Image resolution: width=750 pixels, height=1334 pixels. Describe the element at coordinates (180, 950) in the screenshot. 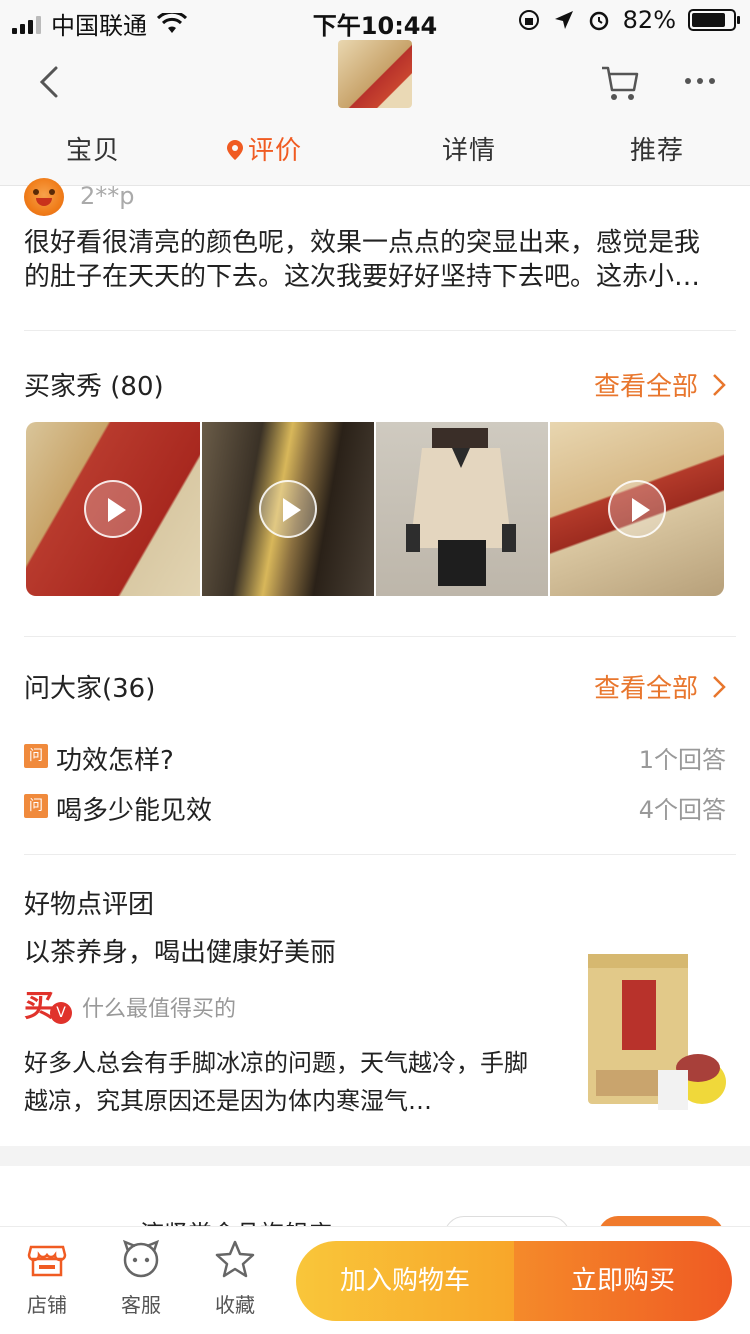

I see `haowu-article-title: 以茶养身，喝出健康好美丽` at that location.